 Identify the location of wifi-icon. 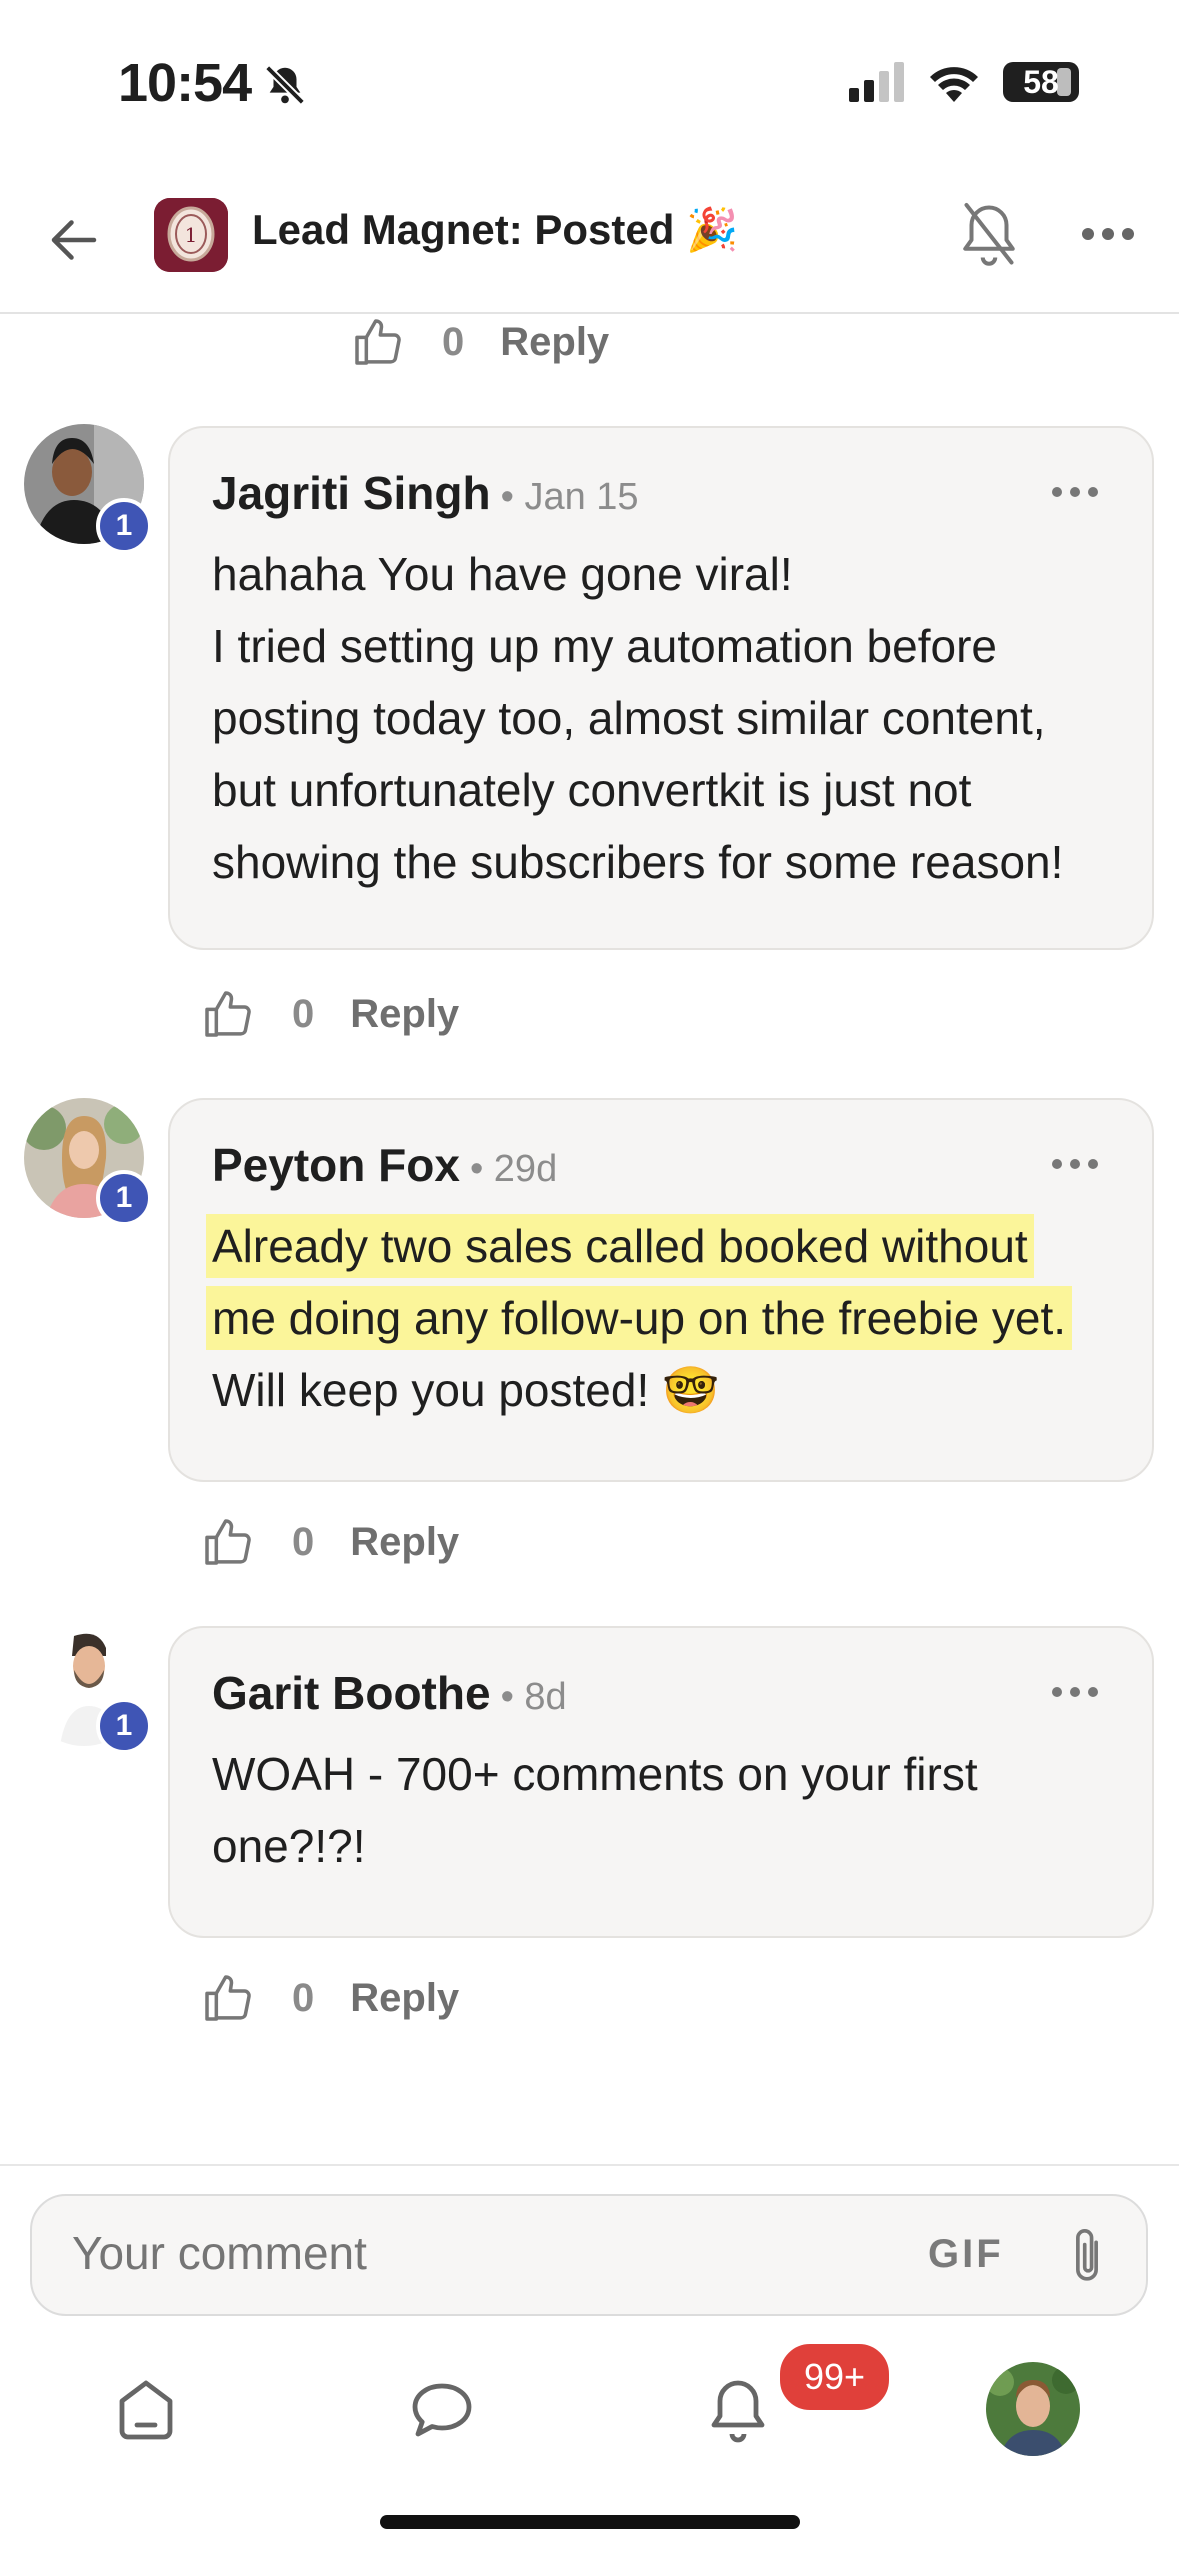
(954, 84).